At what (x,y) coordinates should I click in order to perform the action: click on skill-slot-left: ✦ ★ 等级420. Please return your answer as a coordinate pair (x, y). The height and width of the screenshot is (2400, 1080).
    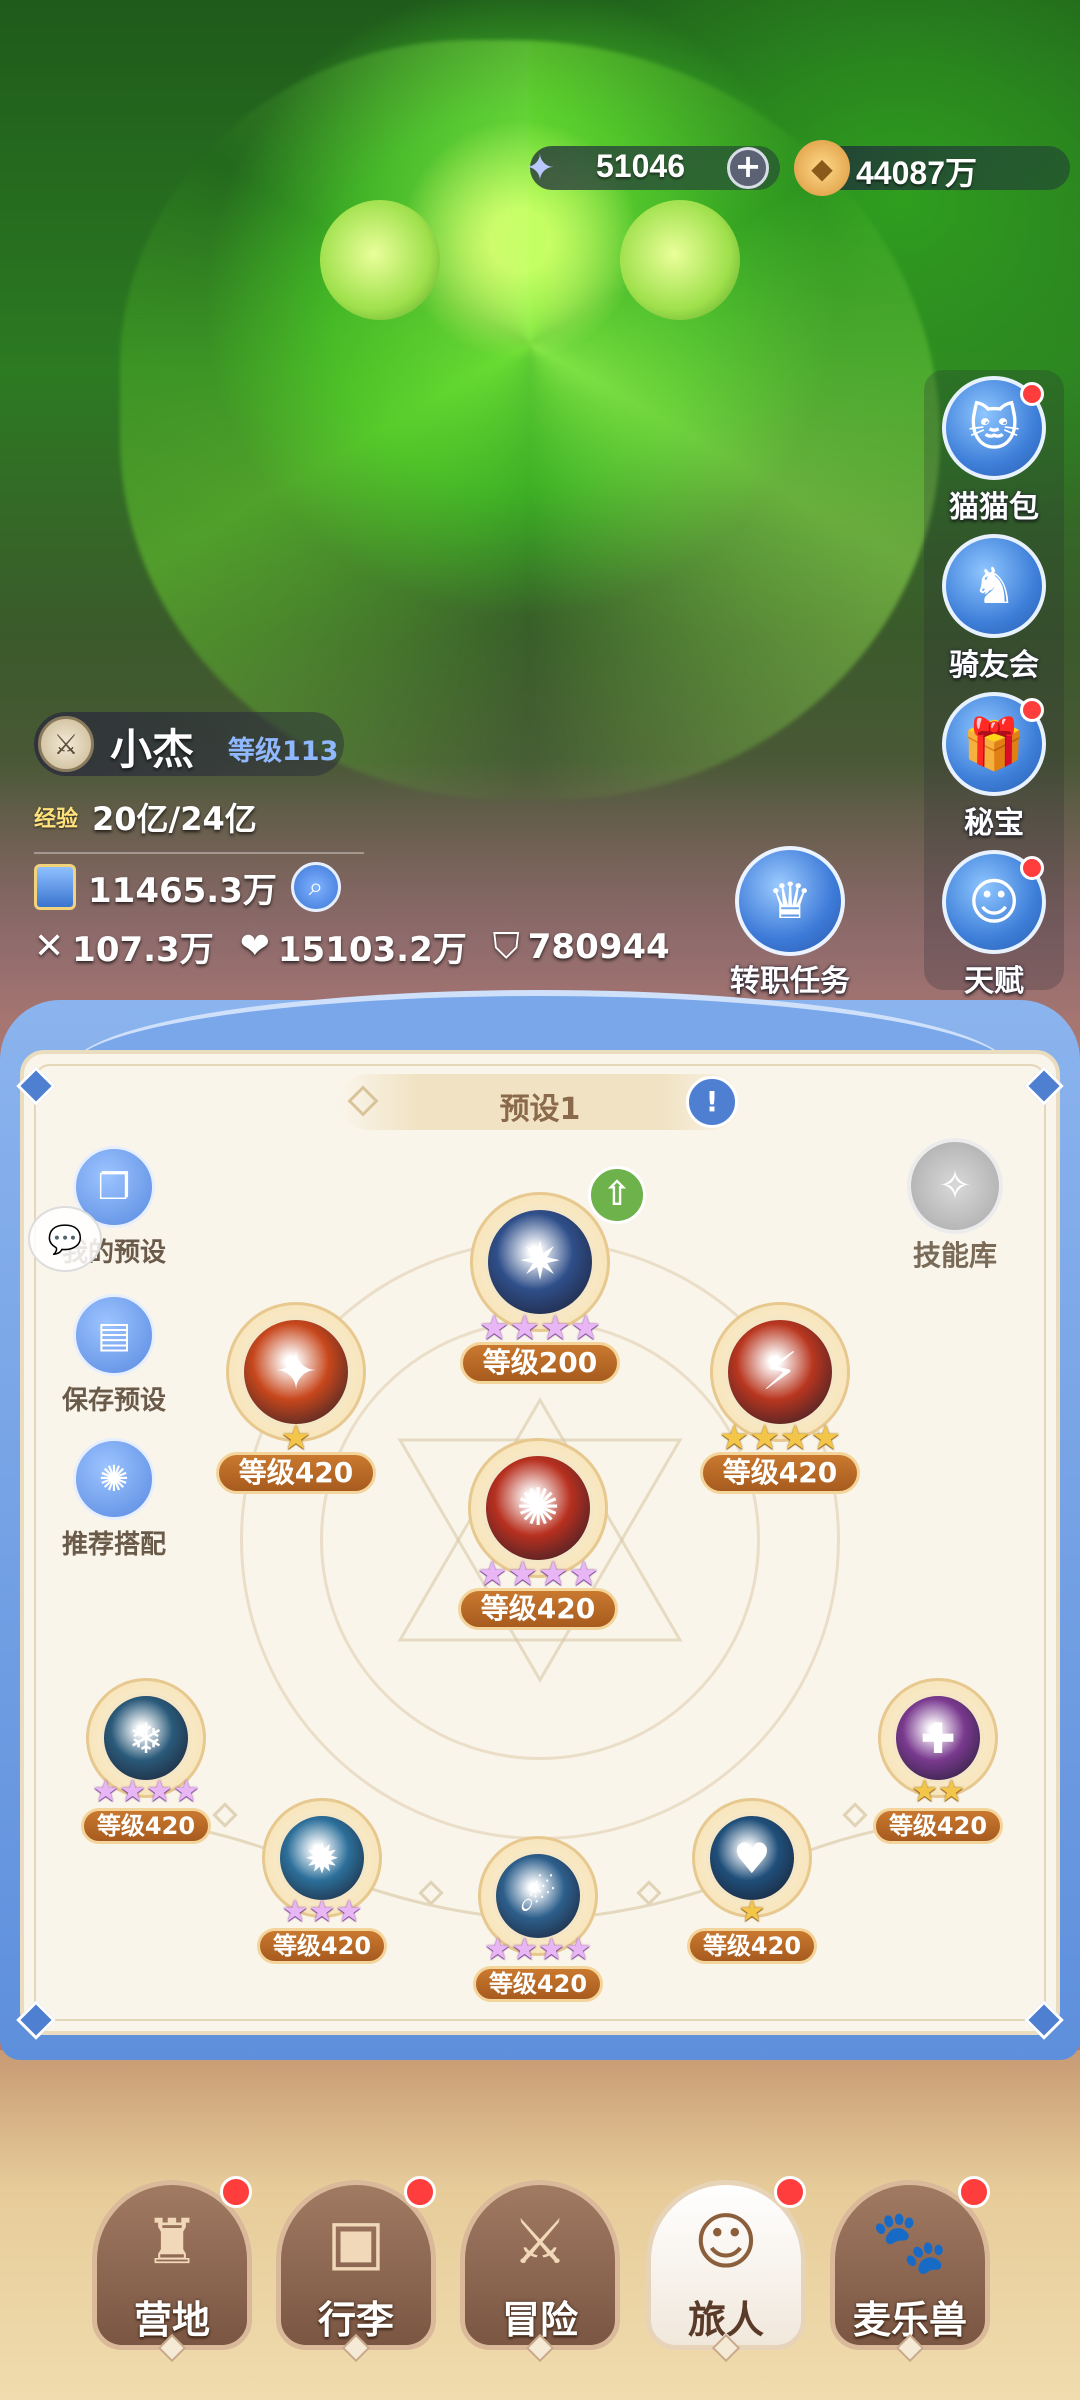
    Looking at the image, I should click on (296, 1407).